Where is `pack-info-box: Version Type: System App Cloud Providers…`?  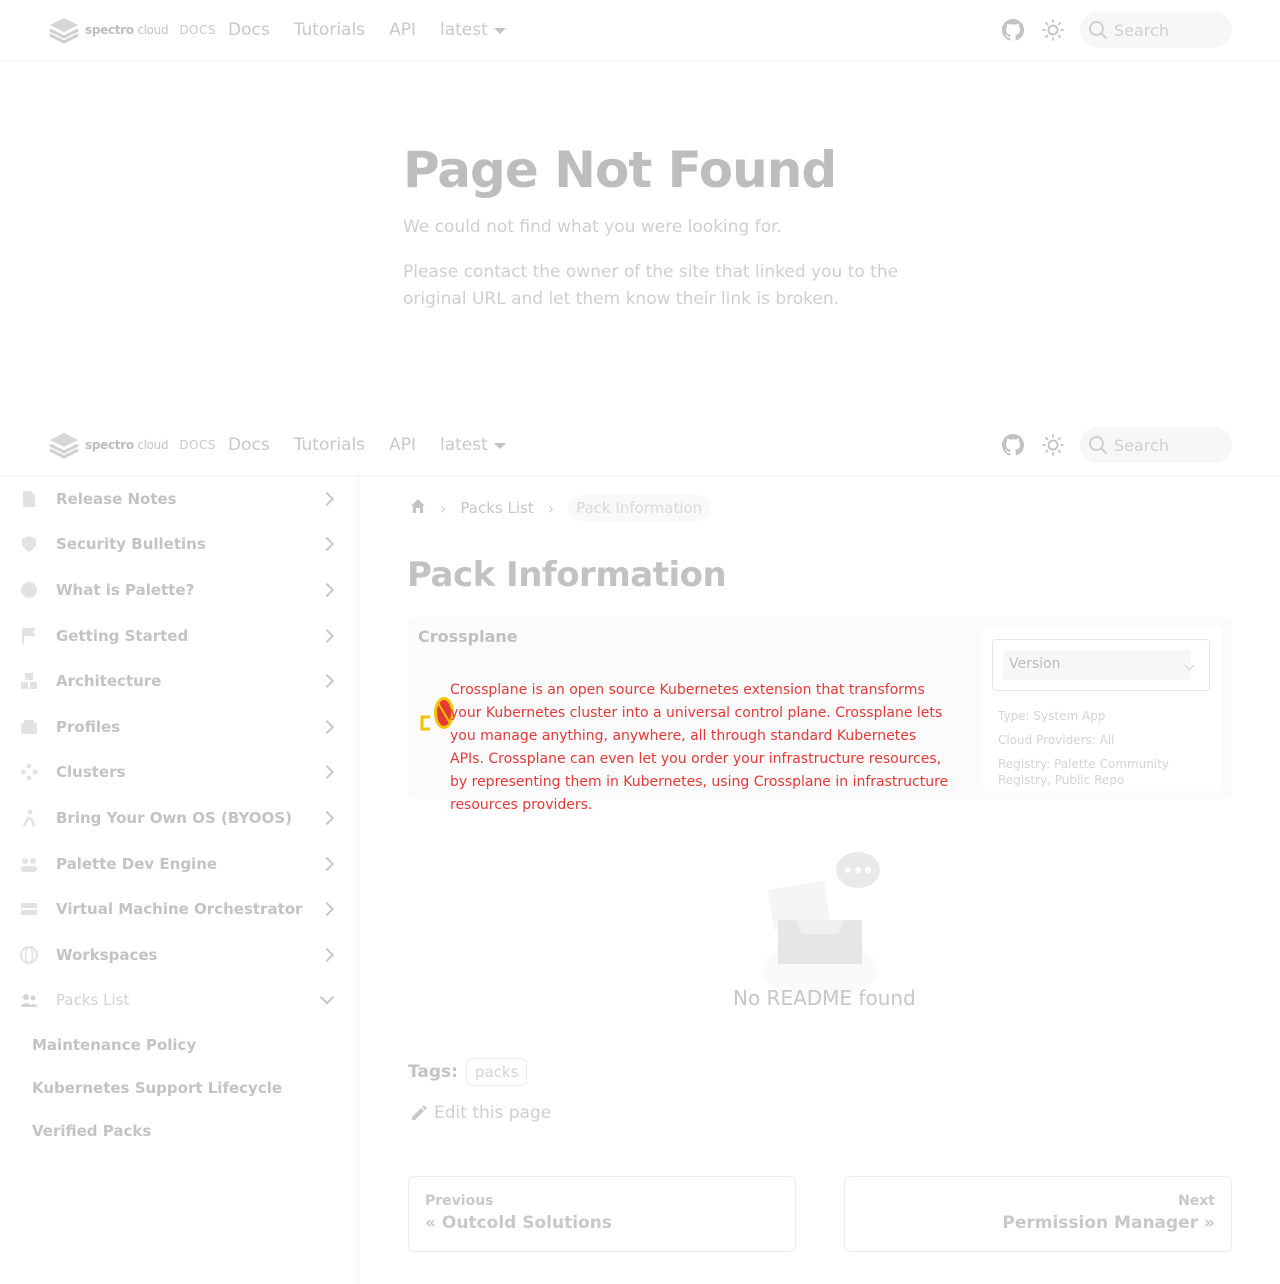
pack-info-box: Version Type: System App Cloud Providers… is located at coordinates (1102, 708).